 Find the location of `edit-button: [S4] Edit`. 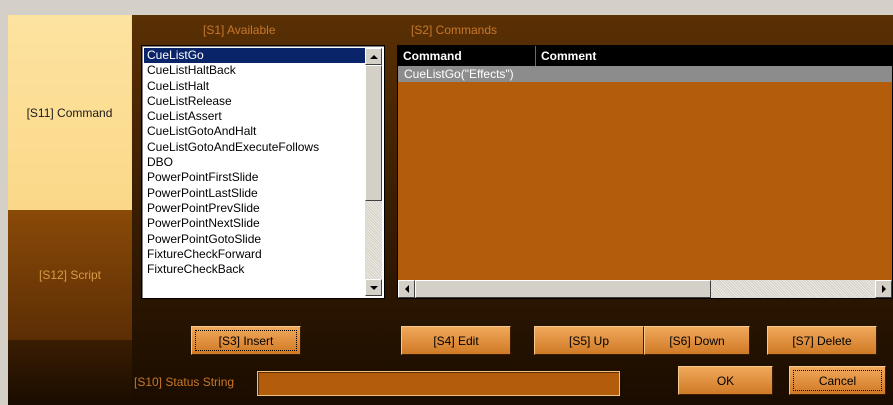

edit-button: [S4] Edit is located at coordinates (456, 340).